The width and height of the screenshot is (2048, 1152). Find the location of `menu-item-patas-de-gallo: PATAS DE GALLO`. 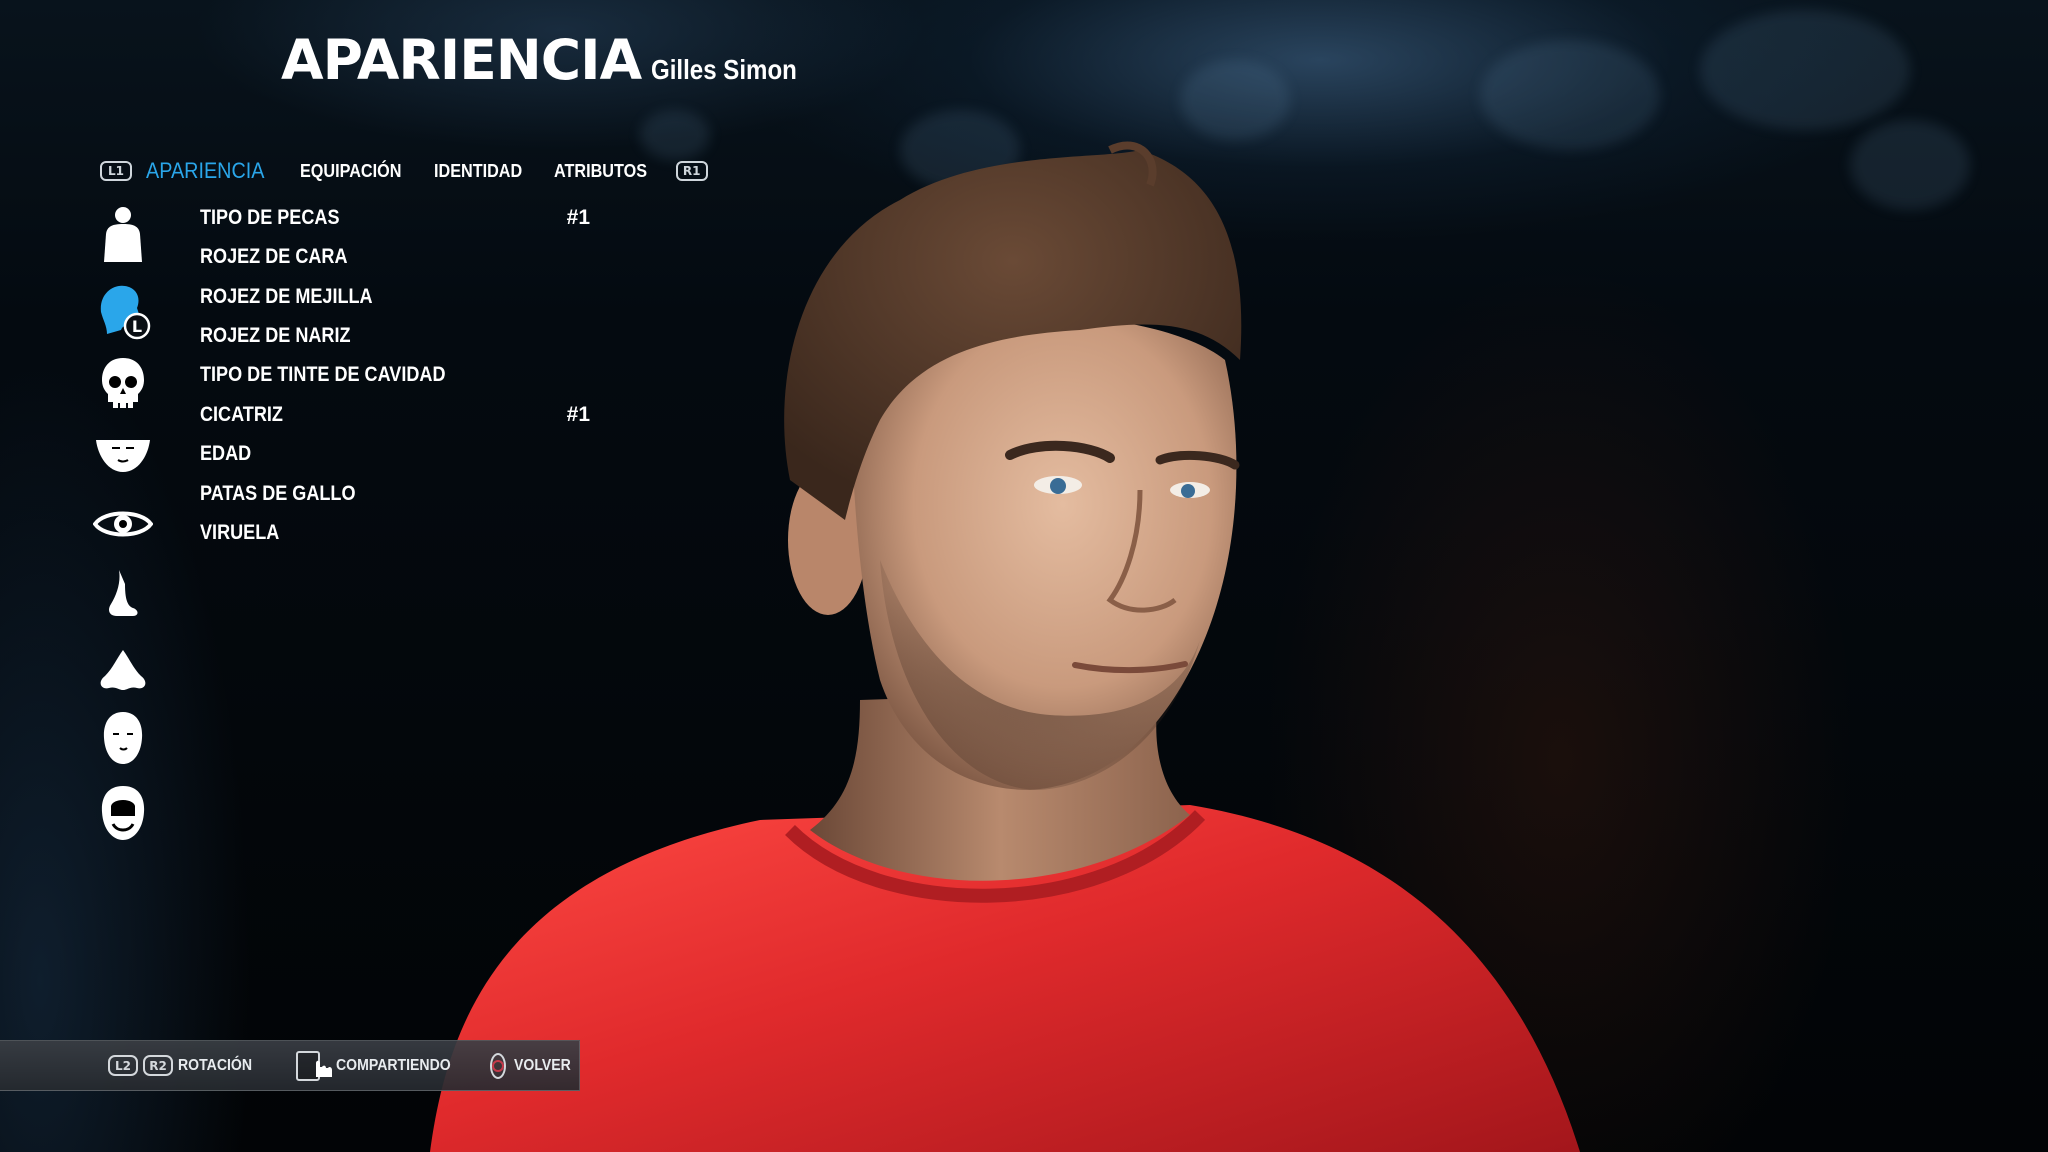

menu-item-patas-de-gallo: PATAS DE GALLO is located at coordinates (400, 494).